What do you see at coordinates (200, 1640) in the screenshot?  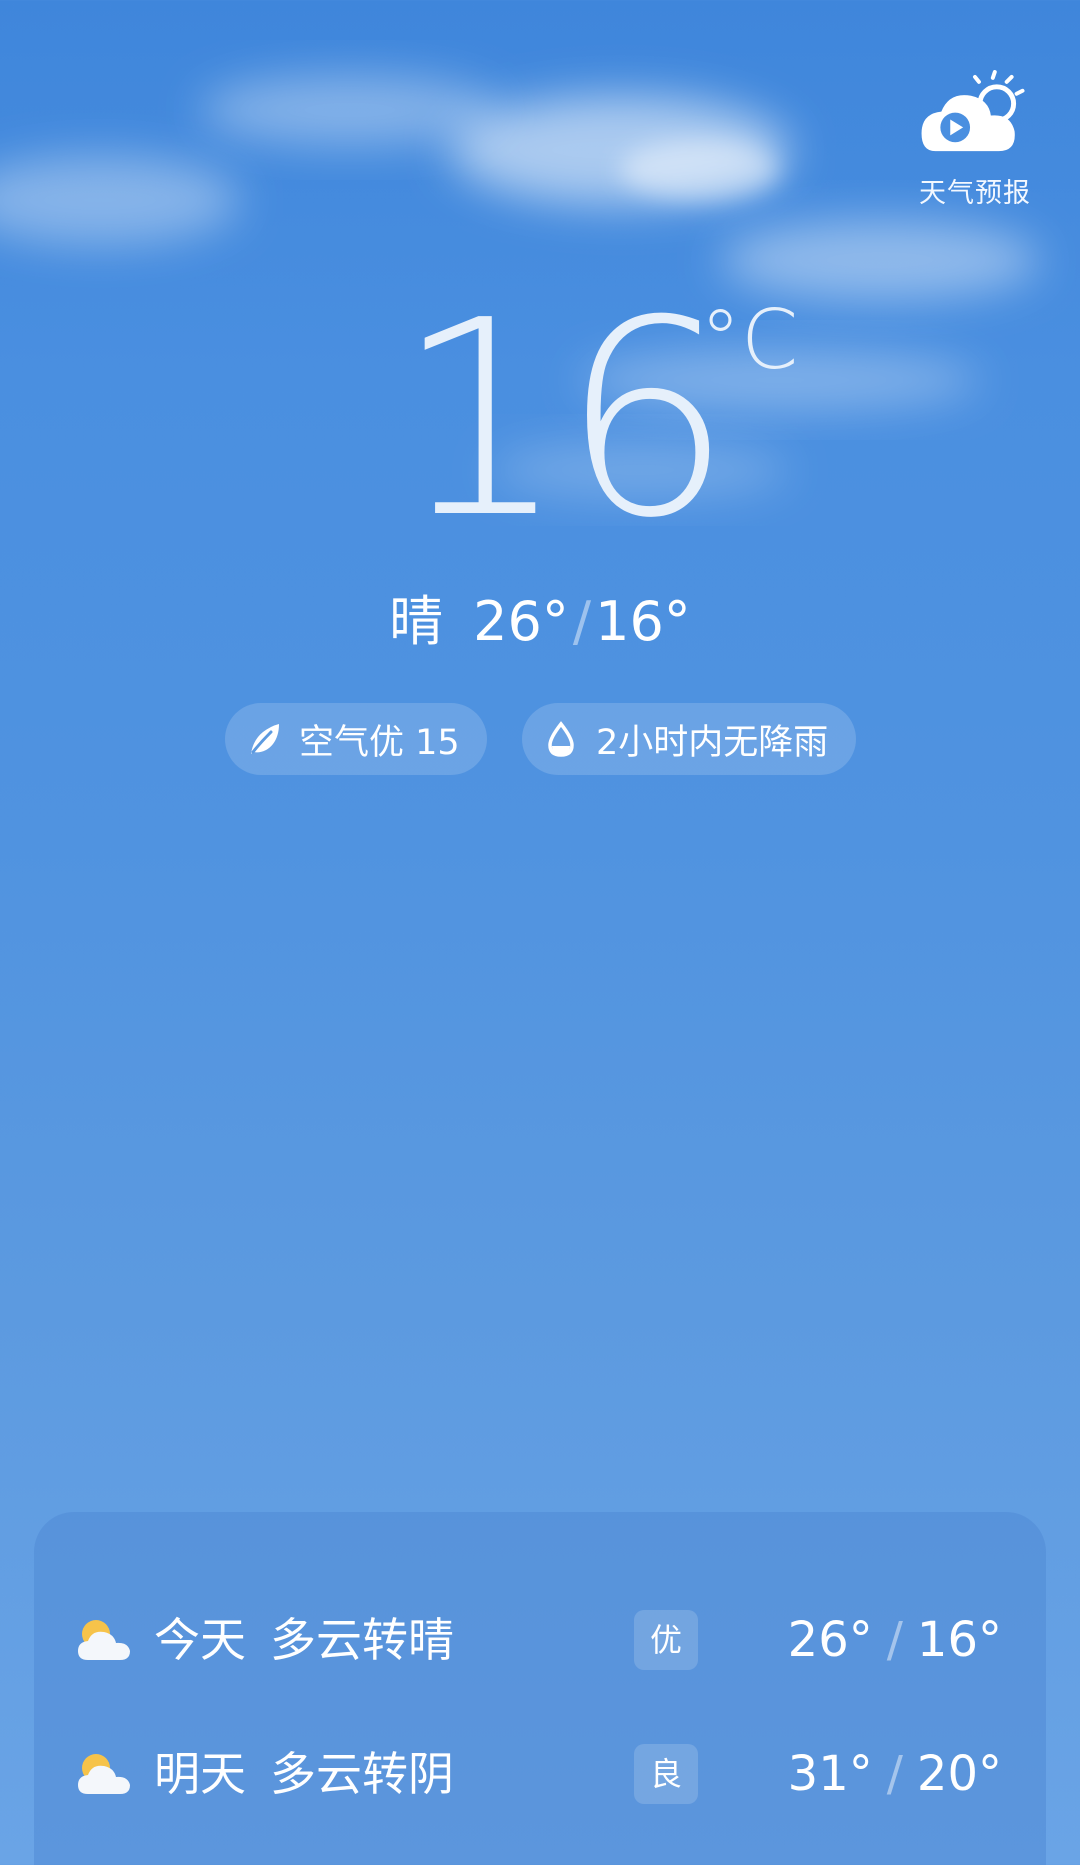 I see `forecast-day: 今天` at bounding box center [200, 1640].